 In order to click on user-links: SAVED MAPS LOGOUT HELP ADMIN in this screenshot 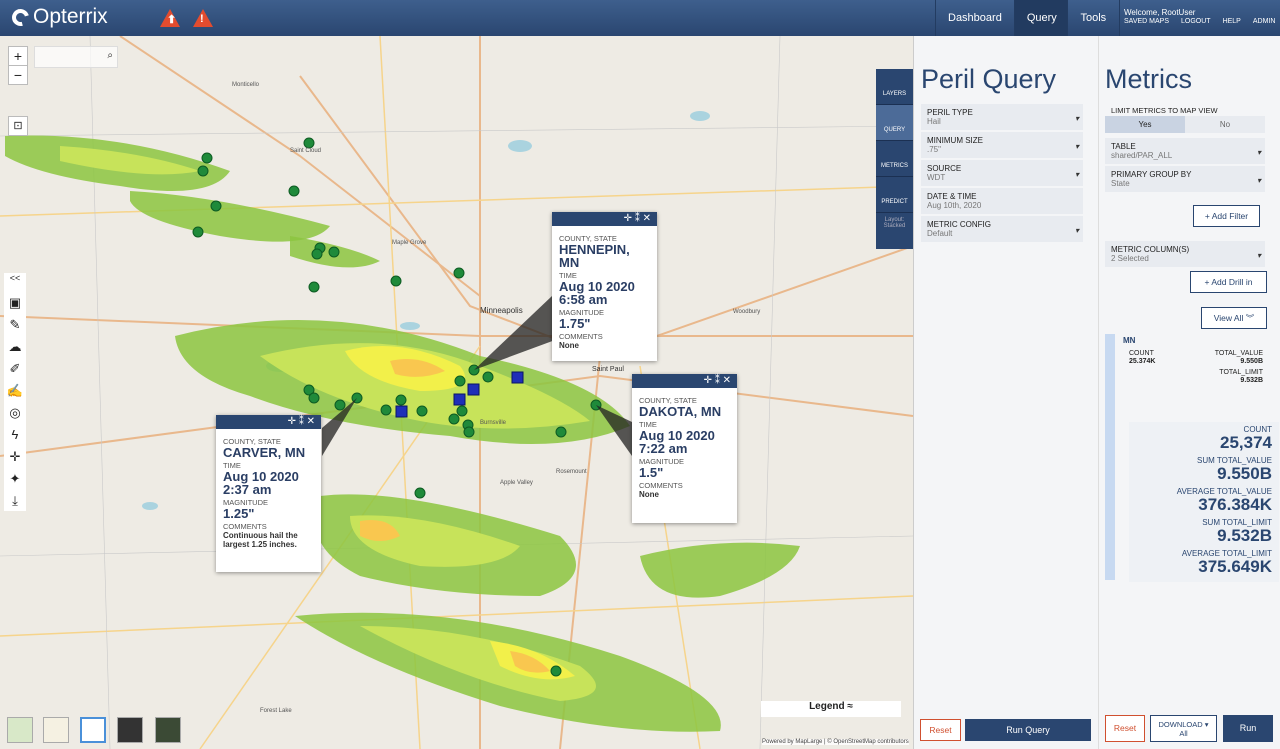, I will do `click(1199, 21)`.